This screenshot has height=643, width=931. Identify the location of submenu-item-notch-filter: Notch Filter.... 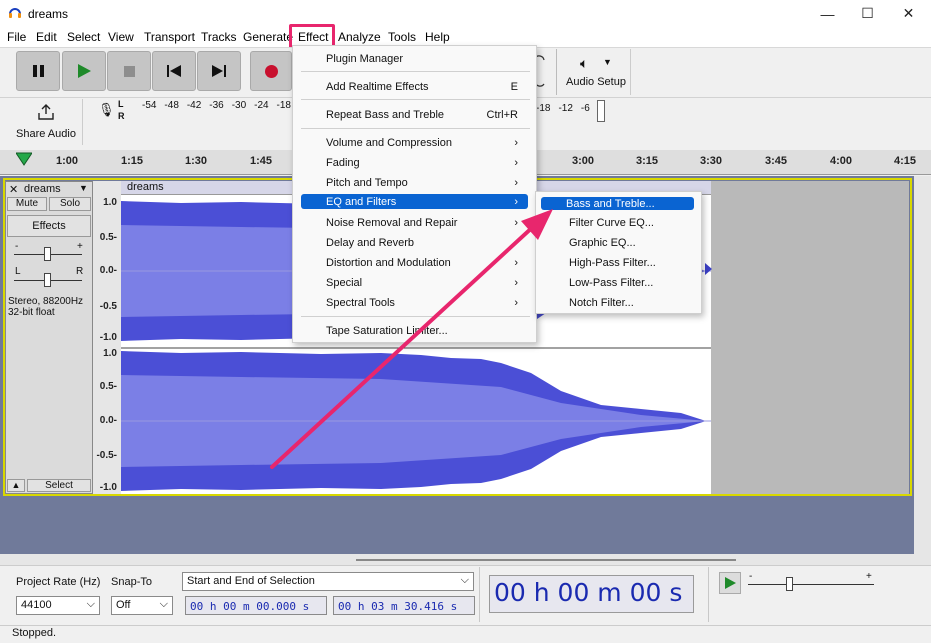
(619, 303).